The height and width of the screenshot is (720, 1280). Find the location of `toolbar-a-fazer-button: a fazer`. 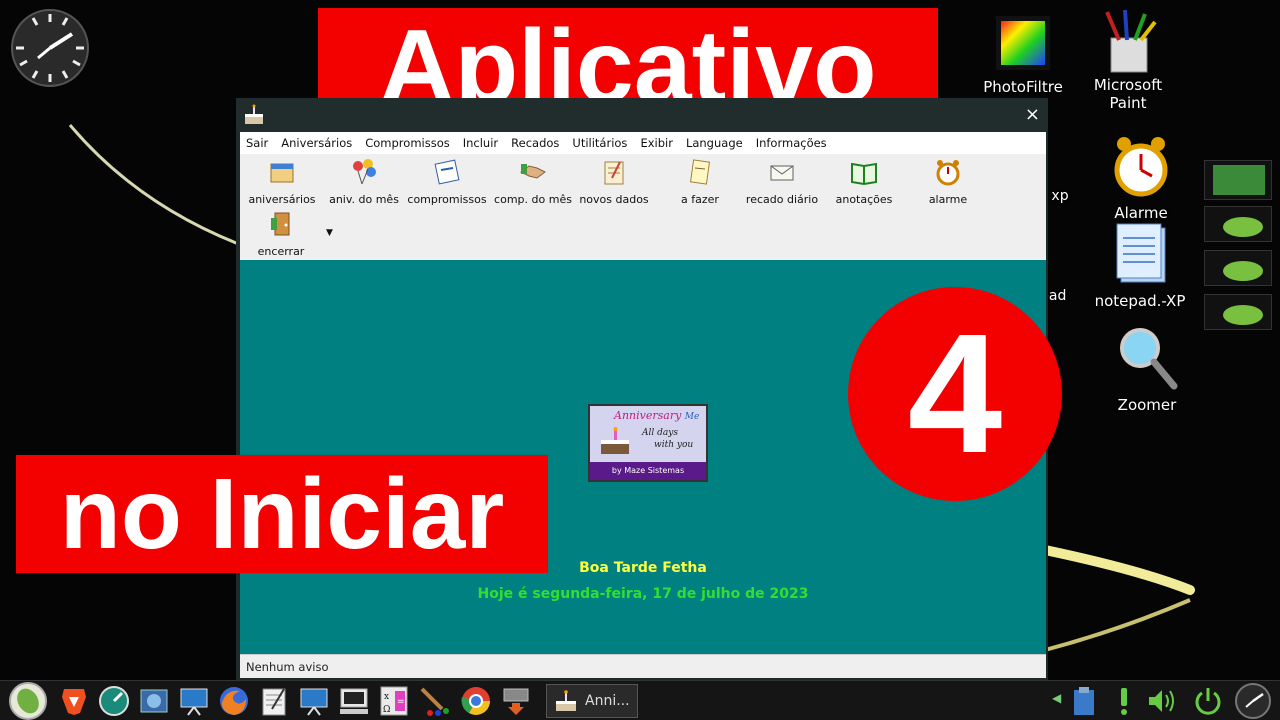

toolbar-a-fazer-button: a fazer is located at coordinates (700, 182).